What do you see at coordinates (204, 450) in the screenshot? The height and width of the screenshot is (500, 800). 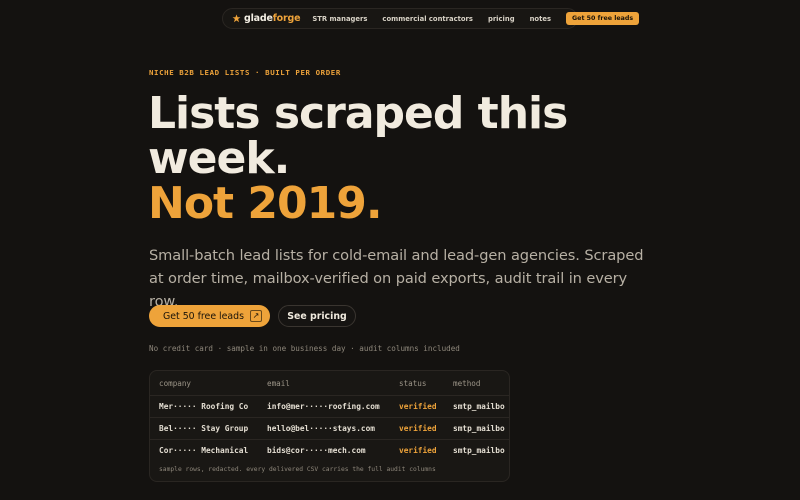 I see `cell-company: Cor····· Mechanical` at bounding box center [204, 450].